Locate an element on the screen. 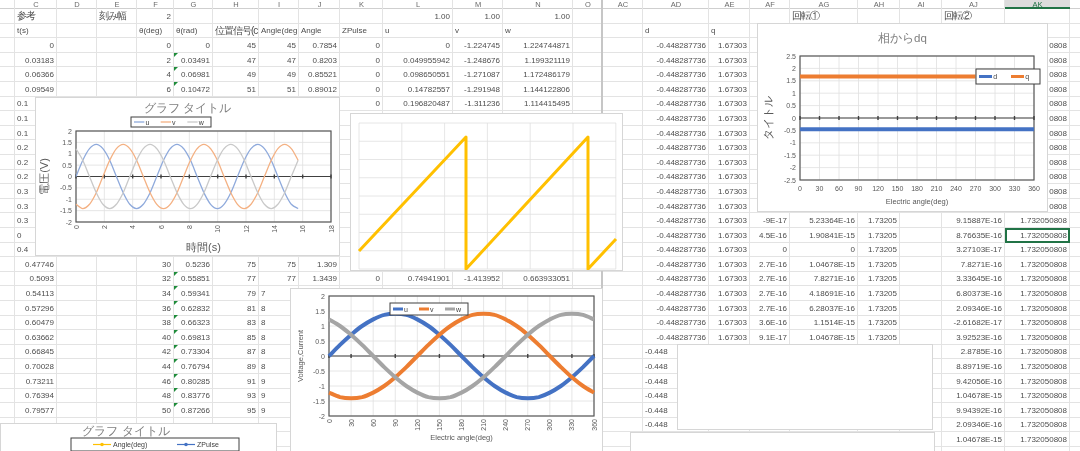 The width and height of the screenshot is (1080, 451). cell-text: 0.09549 is located at coordinates (39, 89).